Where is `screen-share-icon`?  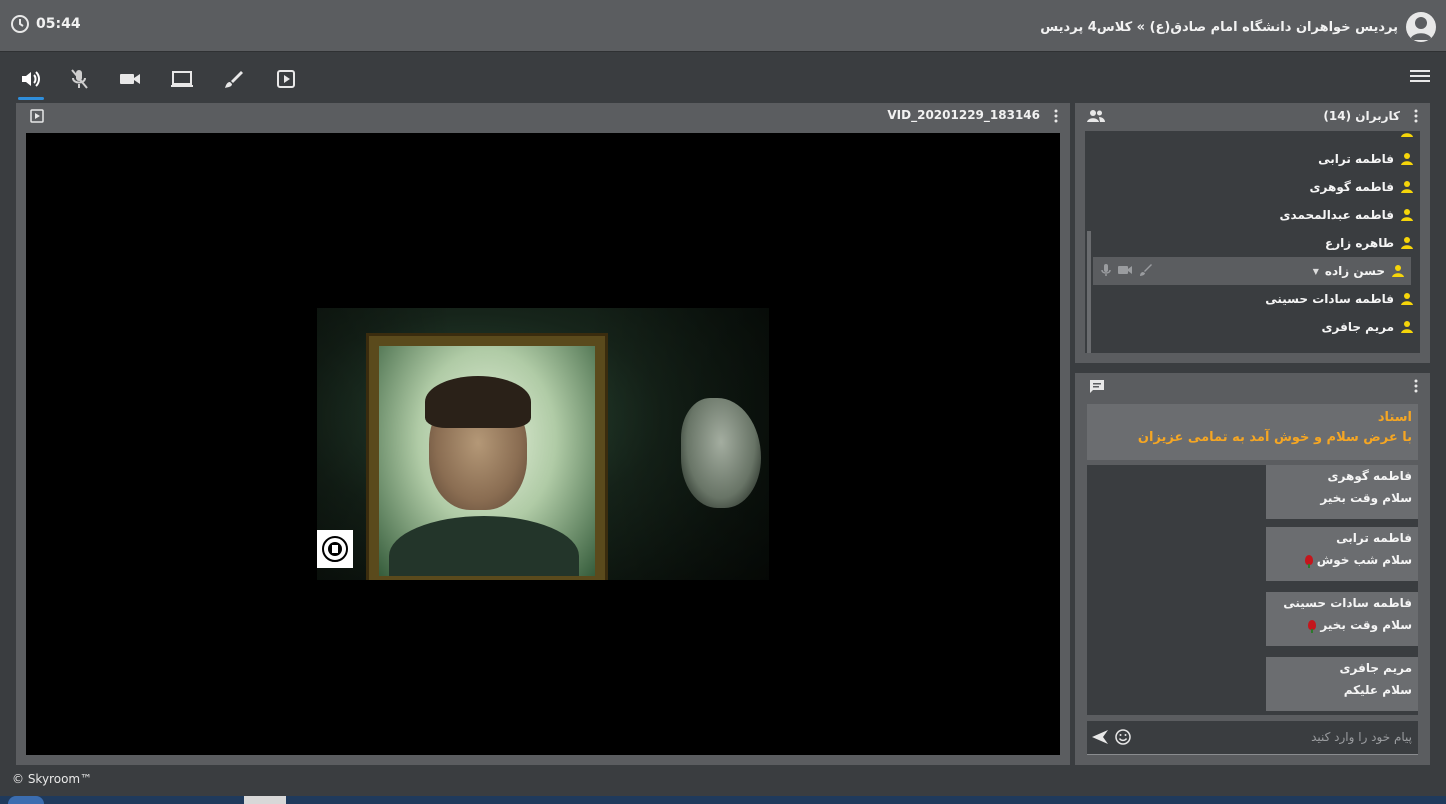 screen-share-icon is located at coordinates (182, 79).